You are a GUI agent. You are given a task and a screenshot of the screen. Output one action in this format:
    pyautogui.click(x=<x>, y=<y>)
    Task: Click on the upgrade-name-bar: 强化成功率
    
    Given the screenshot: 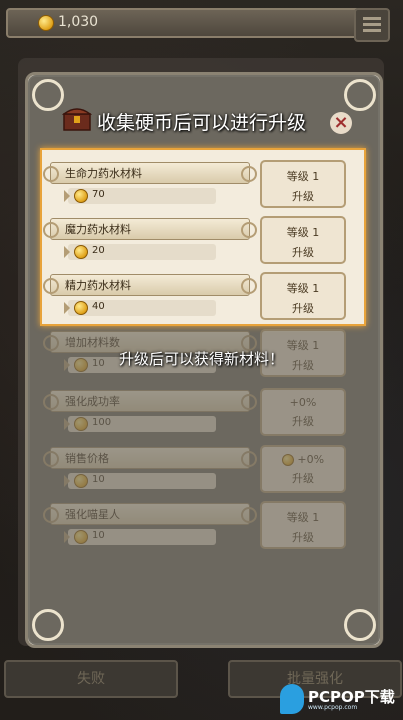 What is the action you would take?
    pyautogui.click(x=150, y=401)
    